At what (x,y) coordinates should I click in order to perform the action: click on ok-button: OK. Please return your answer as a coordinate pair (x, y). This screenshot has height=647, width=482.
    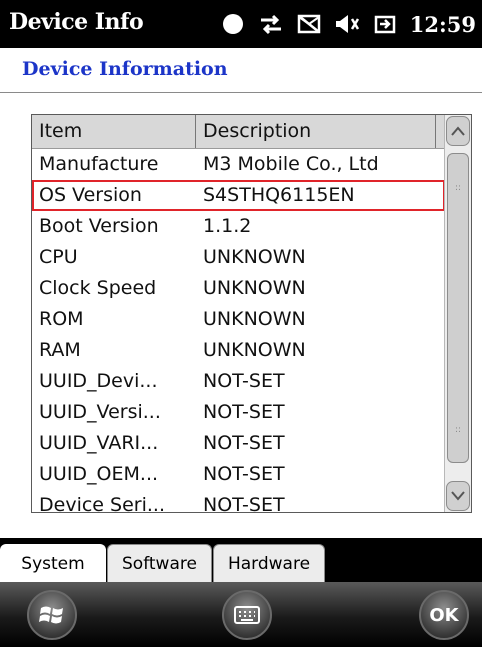
    Looking at the image, I should click on (444, 615).